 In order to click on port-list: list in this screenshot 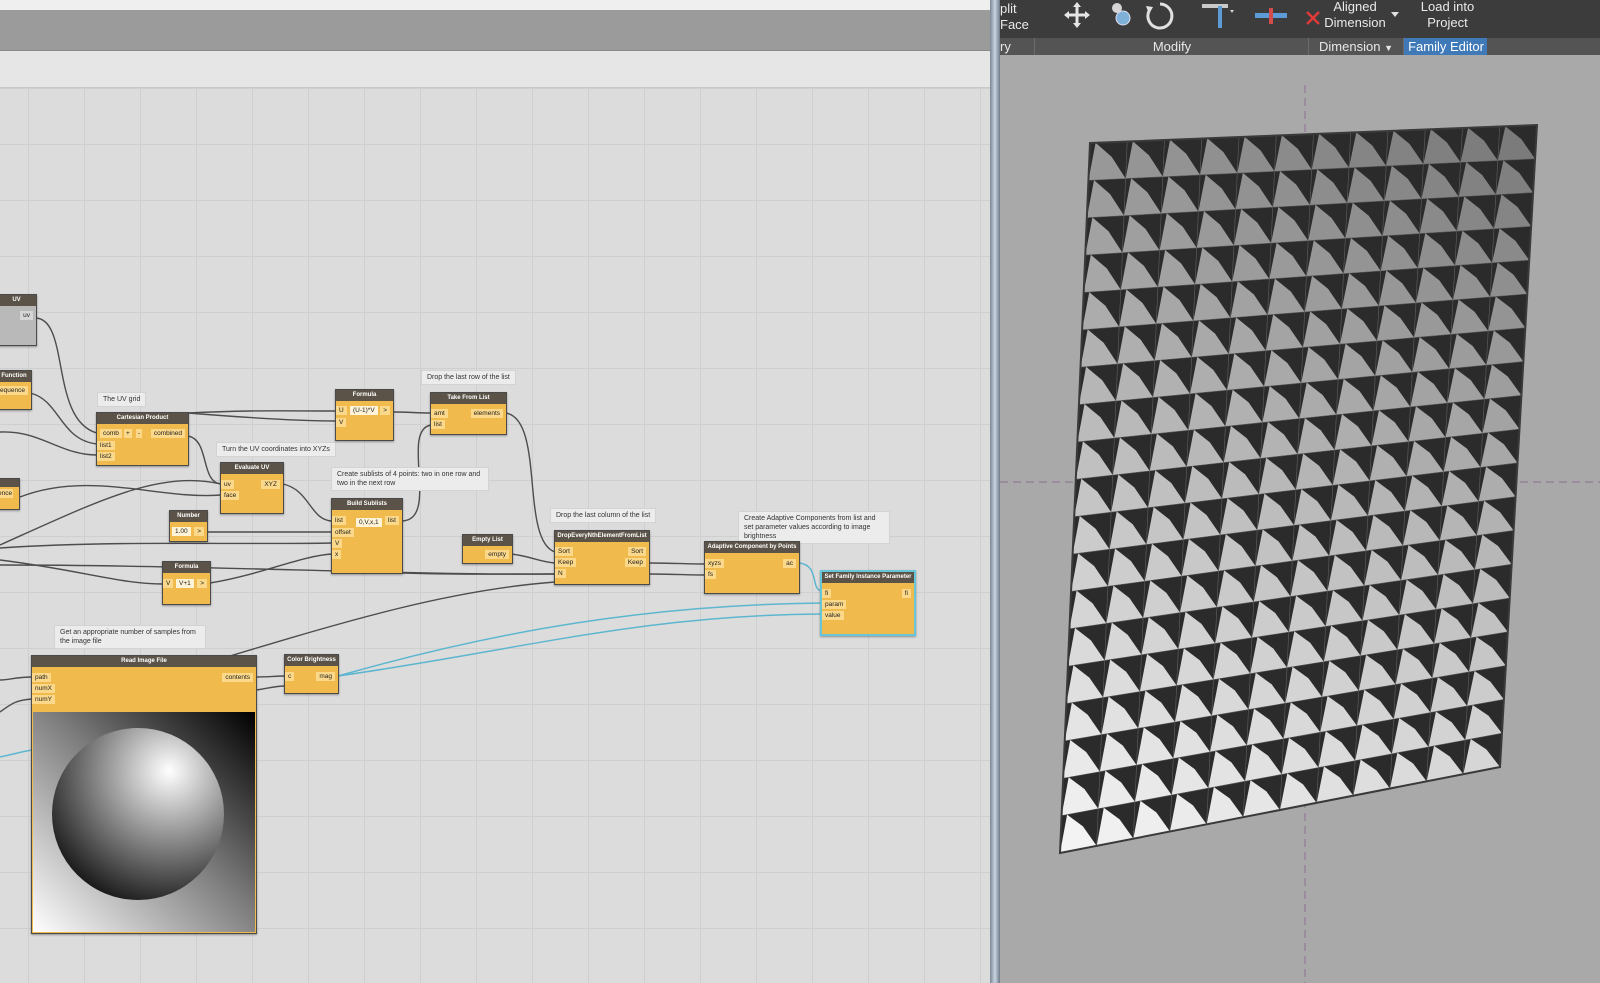, I will do `click(438, 424)`.